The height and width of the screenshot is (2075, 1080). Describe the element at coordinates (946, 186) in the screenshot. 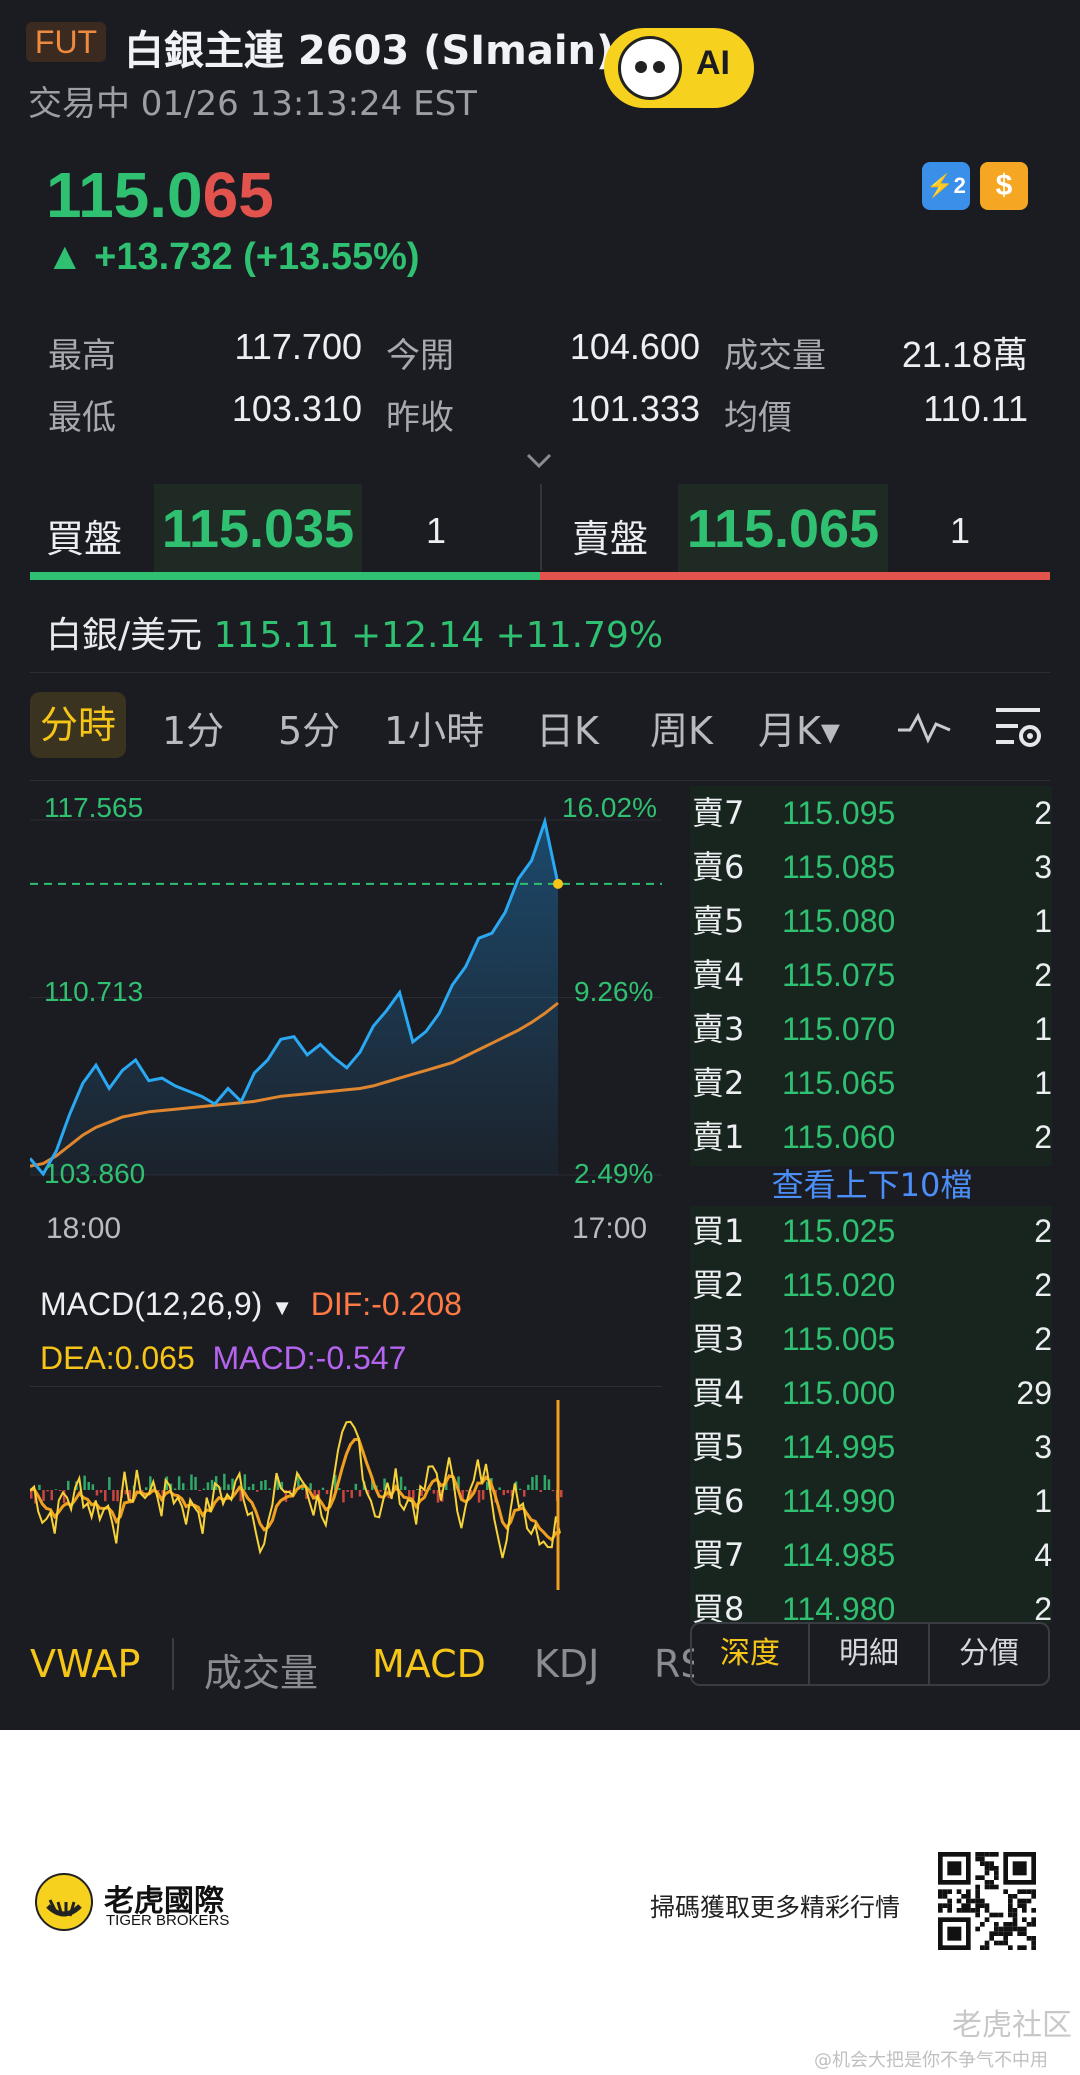

I see `level2-icon: ⚡2` at that location.